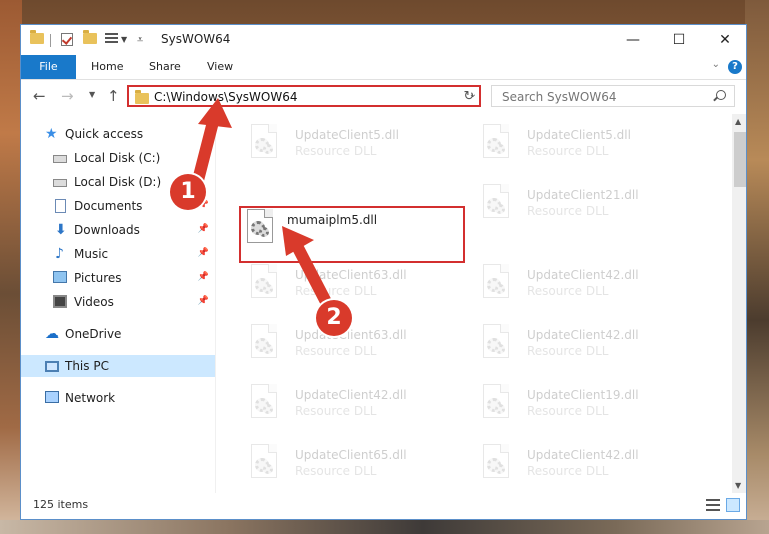 This screenshot has height=534, width=769. What do you see at coordinates (140, 40) in the screenshot?
I see `quick-access-toolbar-dropdown-icon: ⩡` at bounding box center [140, 40].